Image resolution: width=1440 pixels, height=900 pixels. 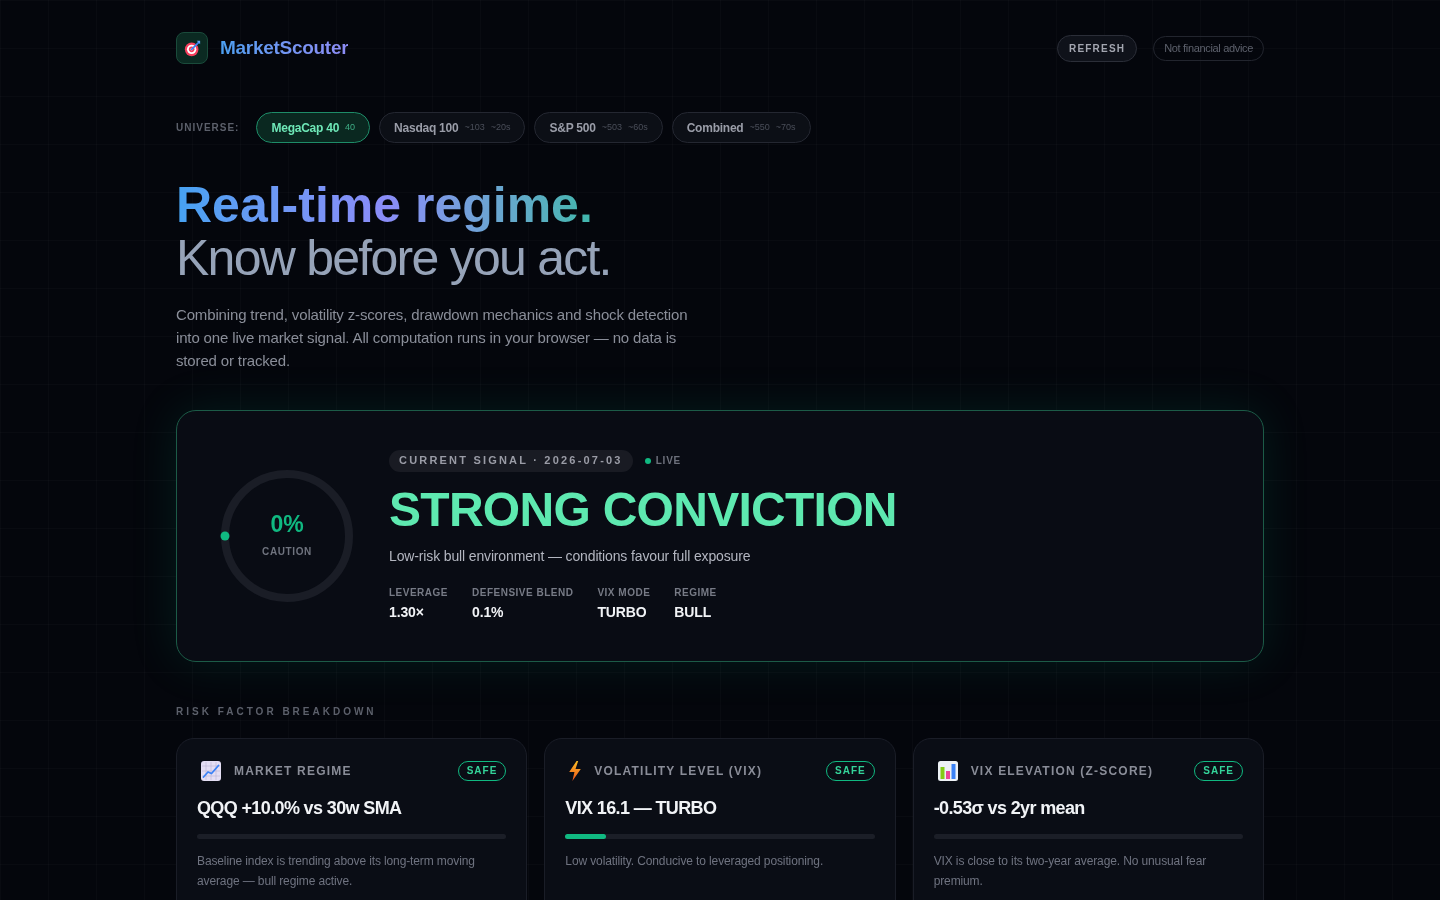 What do you see at coordinates (1070, 871) in the screenshot?
I see `factor-description: VIX is close to its two-year average. No unusual fear premium.` at bounding box center [1070, 871].